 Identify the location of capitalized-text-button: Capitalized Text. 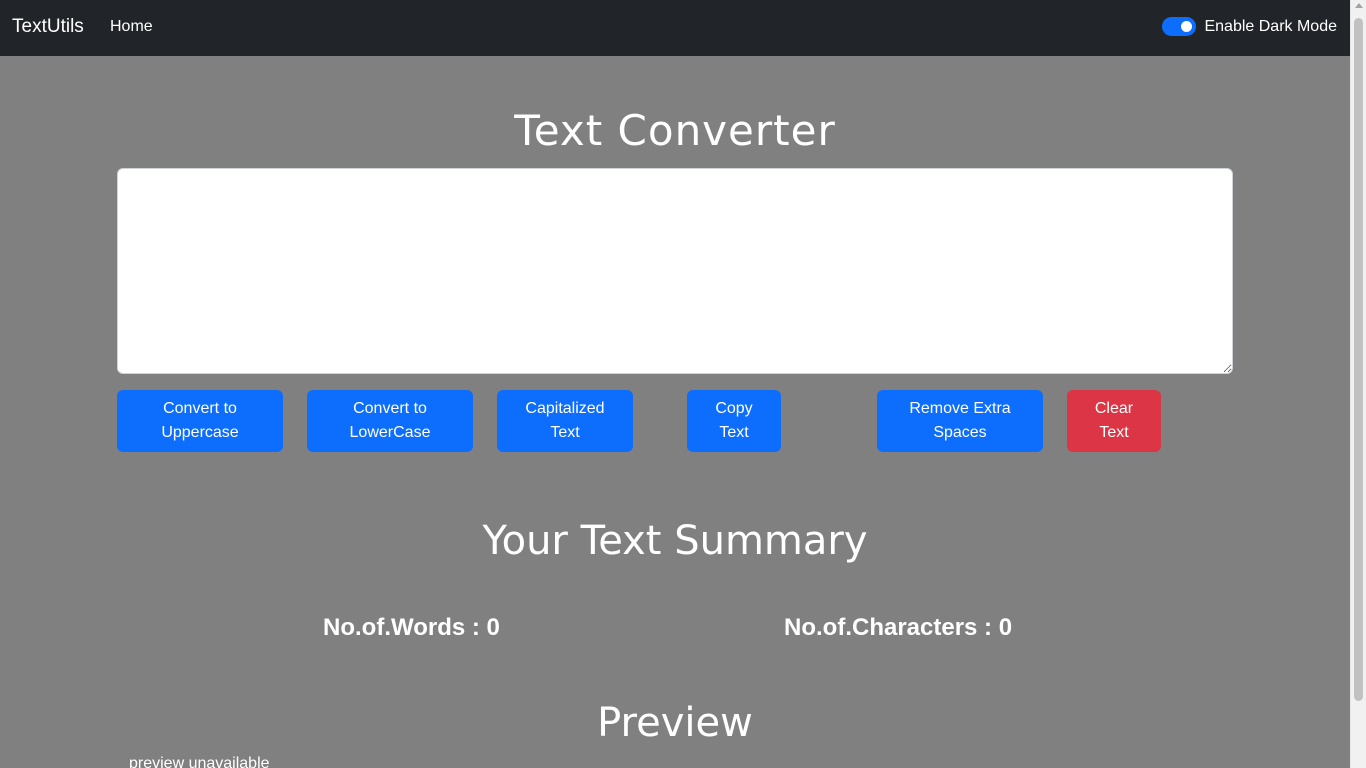
(565, 421).